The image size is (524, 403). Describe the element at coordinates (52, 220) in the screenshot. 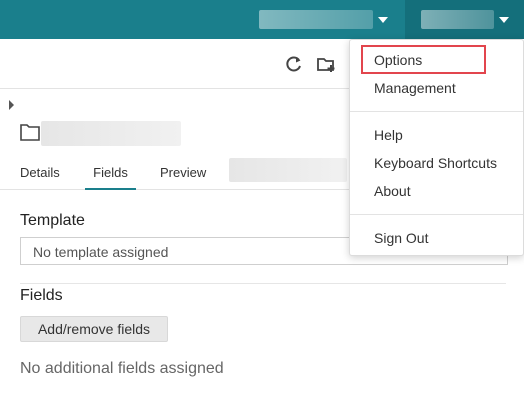

I see `template-heading: Template` at that location.